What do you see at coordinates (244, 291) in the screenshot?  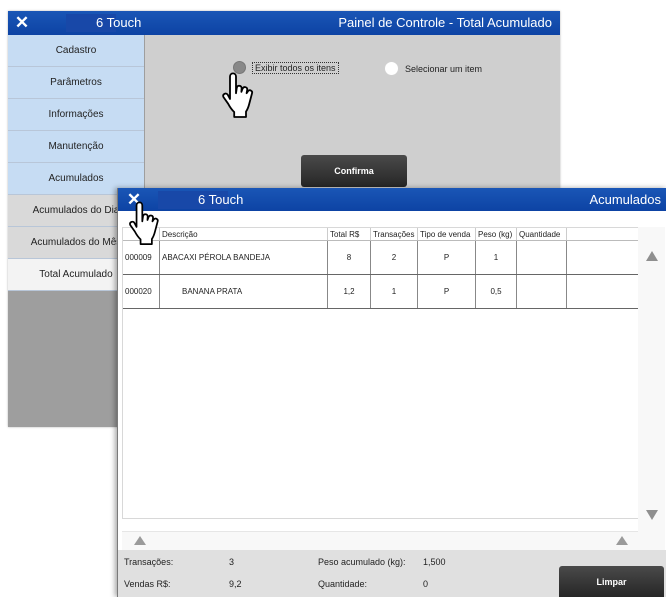 I see `cell-description: BANANA PRATA` at bounding box center [244, 291].